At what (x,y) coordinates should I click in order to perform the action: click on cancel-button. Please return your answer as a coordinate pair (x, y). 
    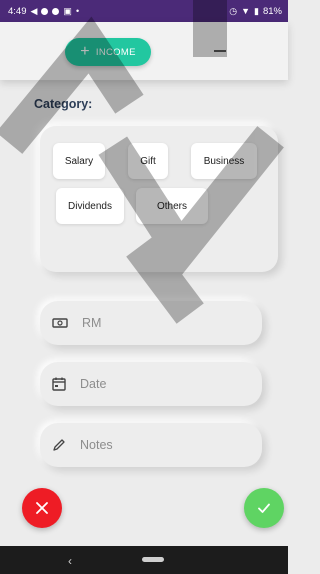
    Looking at the image, I should click on (42, 508).